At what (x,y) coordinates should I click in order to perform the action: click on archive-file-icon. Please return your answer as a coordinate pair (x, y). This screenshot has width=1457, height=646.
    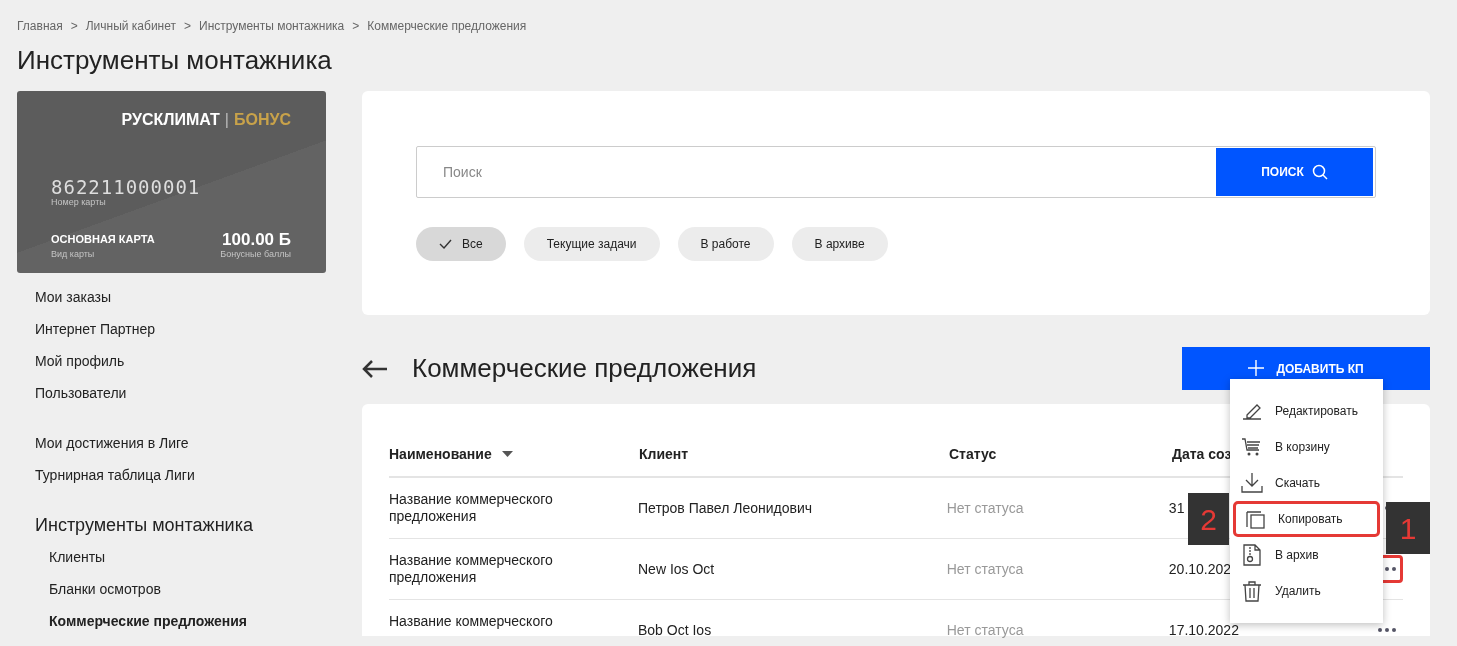
    Looking at the image, I should click on (1252, 555).